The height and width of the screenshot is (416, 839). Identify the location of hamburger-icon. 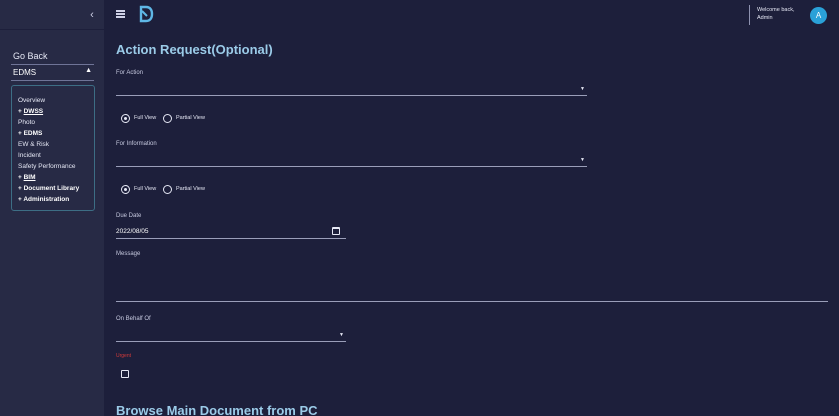
(120, 13).